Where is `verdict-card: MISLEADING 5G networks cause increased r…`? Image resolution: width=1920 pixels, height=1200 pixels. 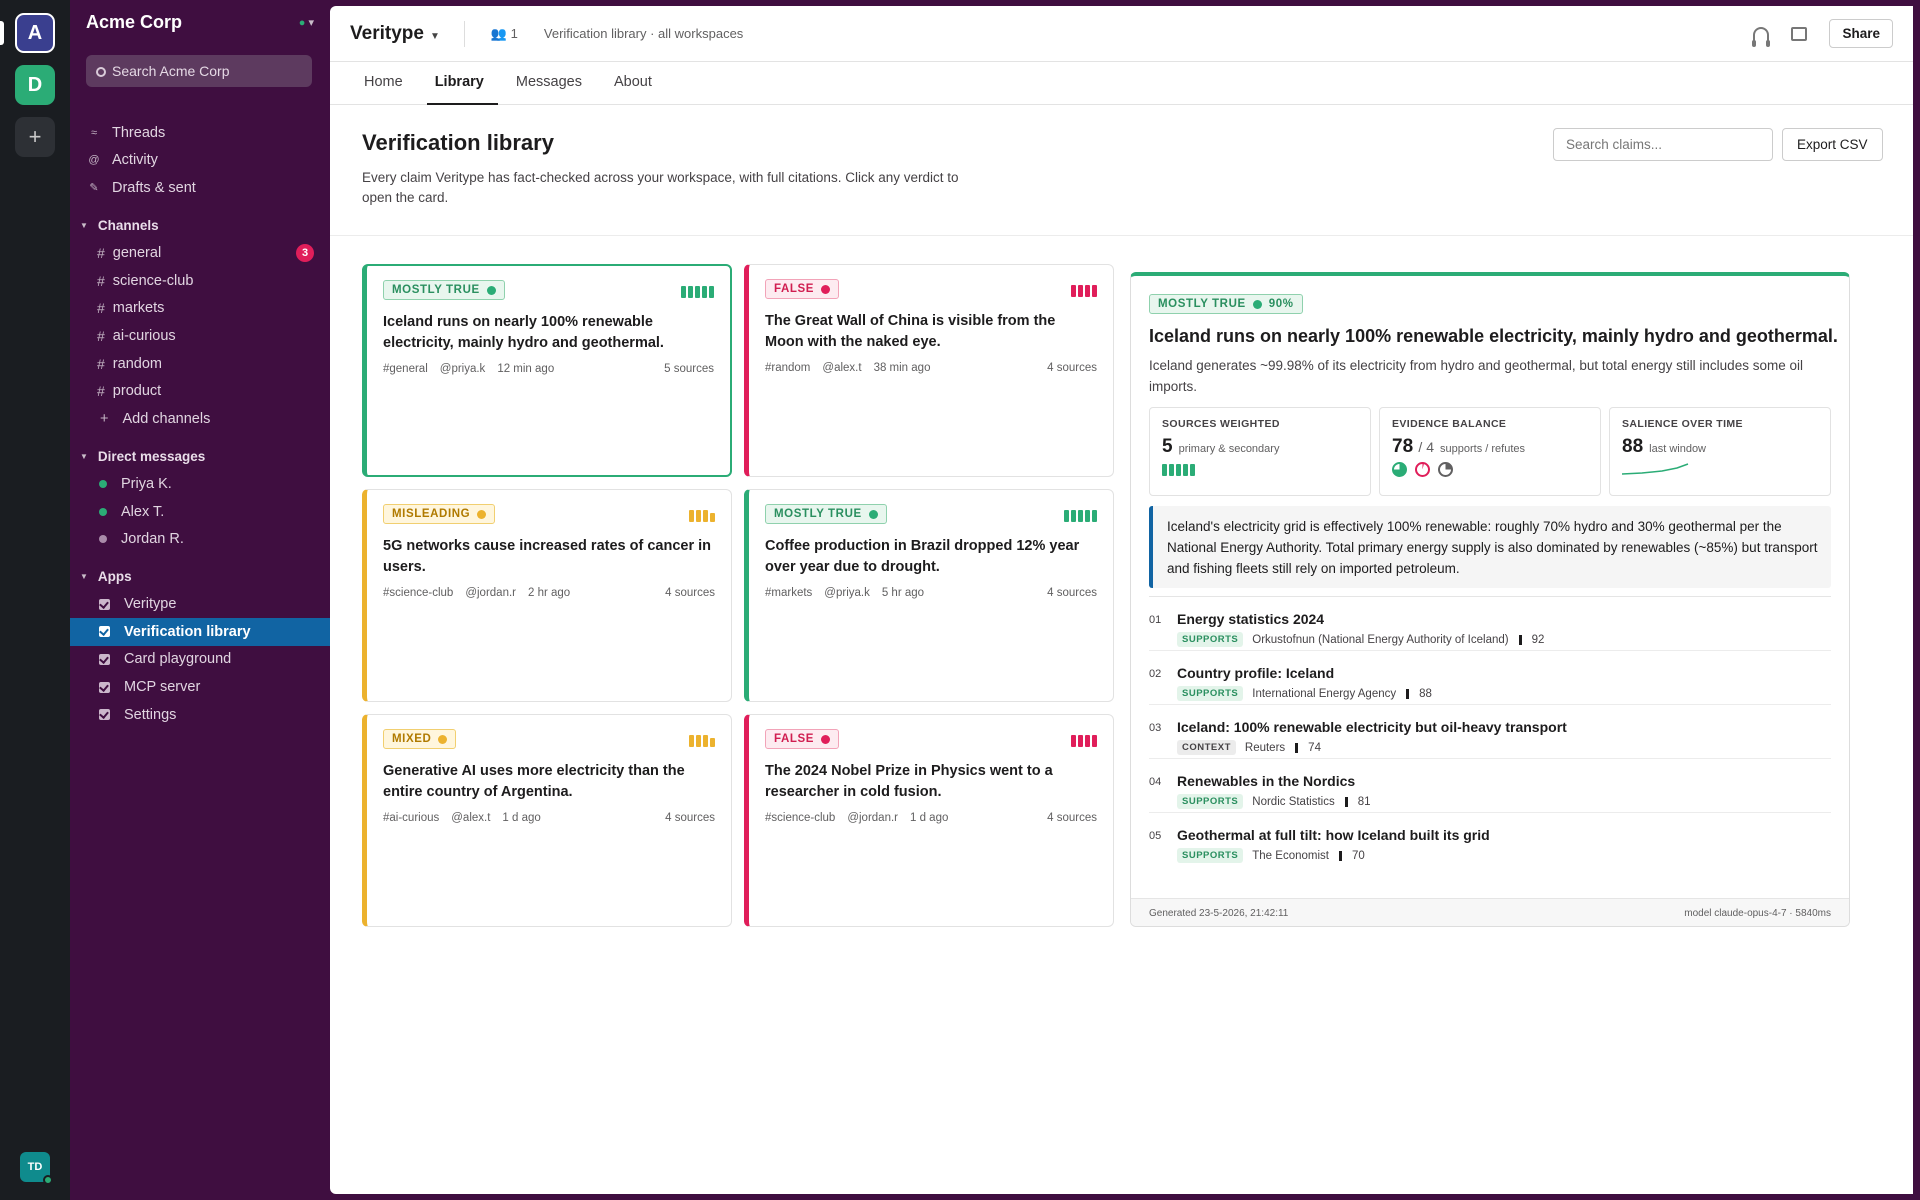 verdict-card: MISLEADING 5G networks cause increased r… is located at coordinates (547, 595).